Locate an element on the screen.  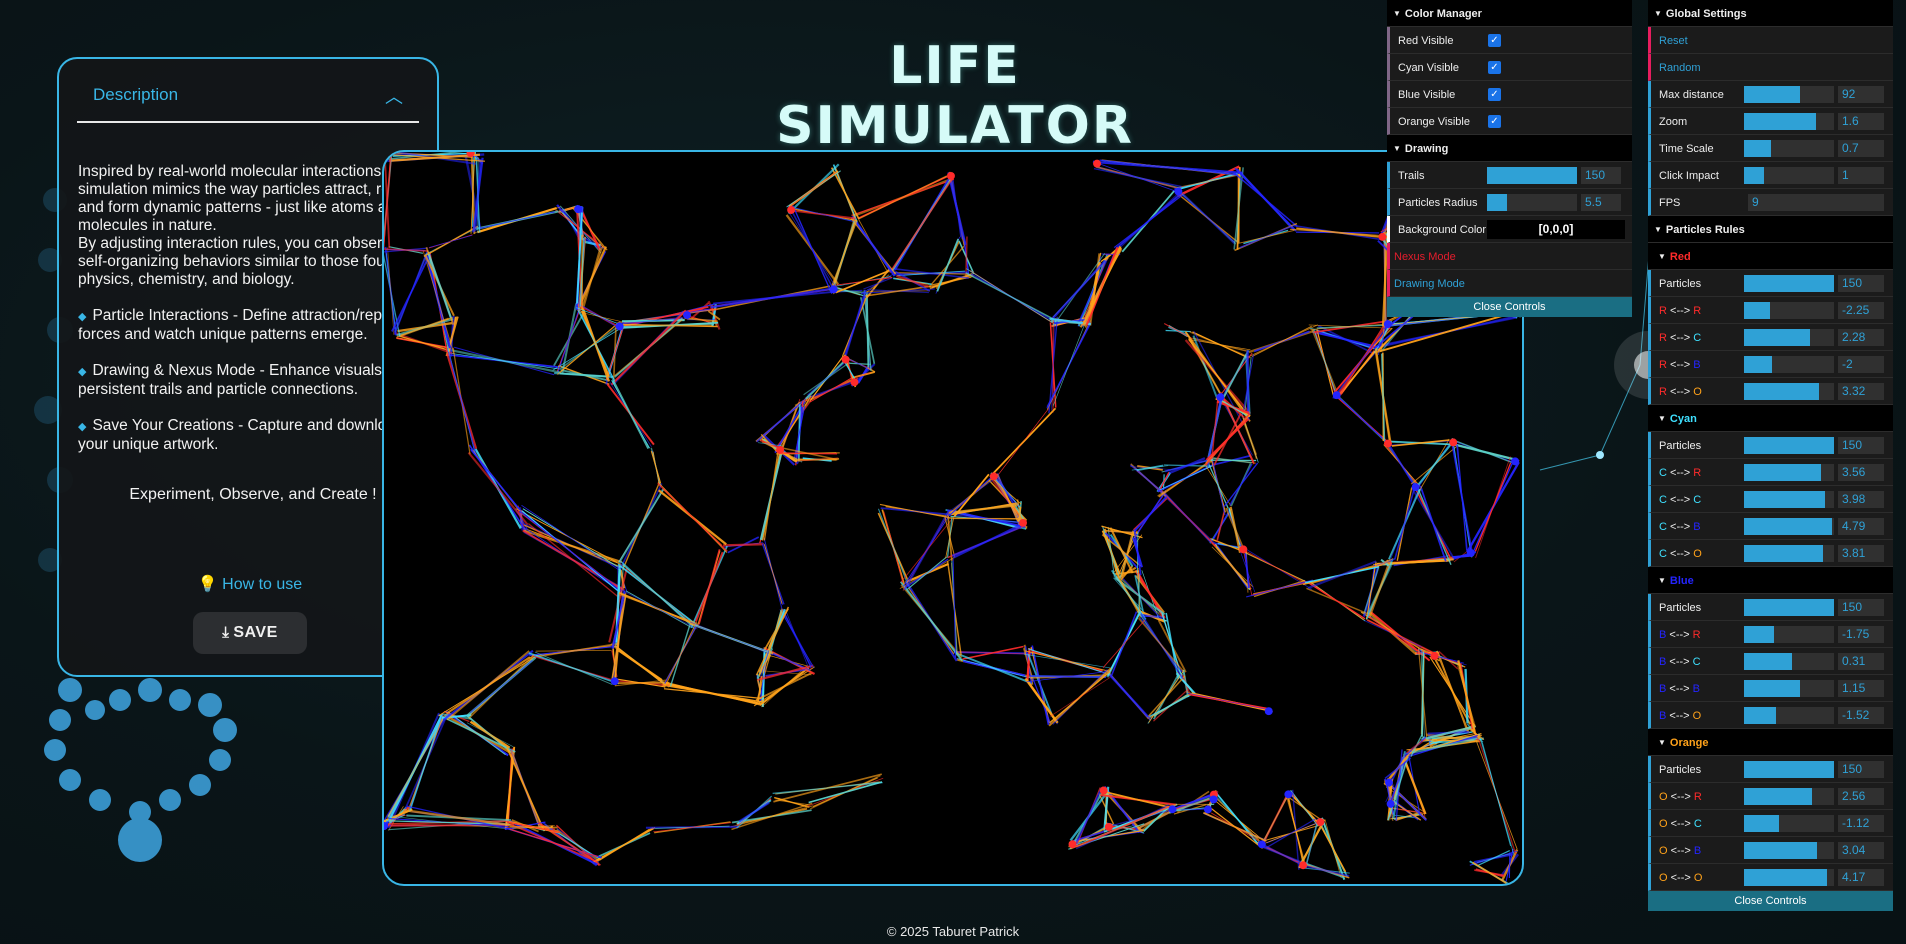
rule-group-header: ▼ Blue is located at coordinates (1770, 580).